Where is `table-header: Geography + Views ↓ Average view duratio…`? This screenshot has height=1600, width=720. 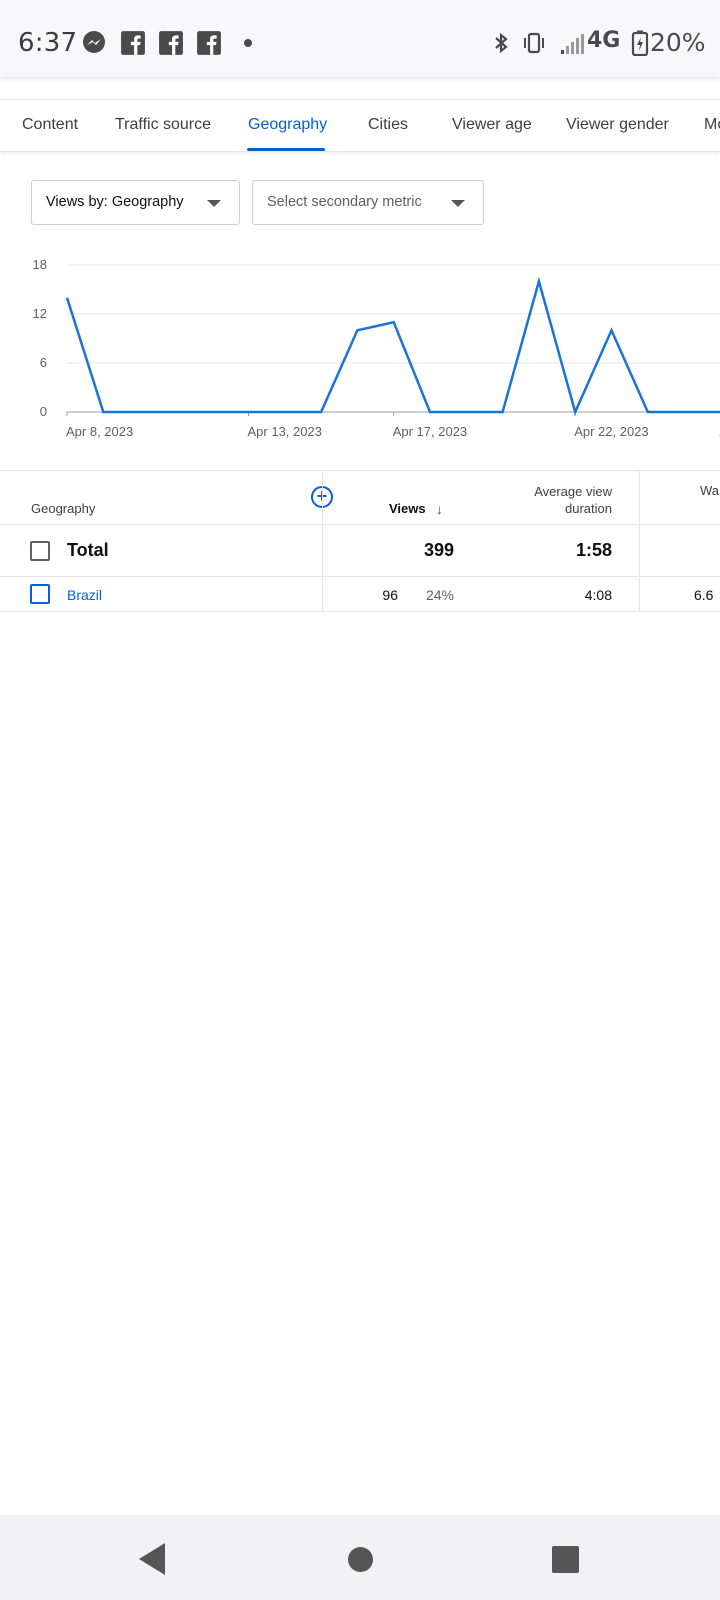
table-header: Geography + Views ↓ Average view duratio… is located at coordinates (360, 497).